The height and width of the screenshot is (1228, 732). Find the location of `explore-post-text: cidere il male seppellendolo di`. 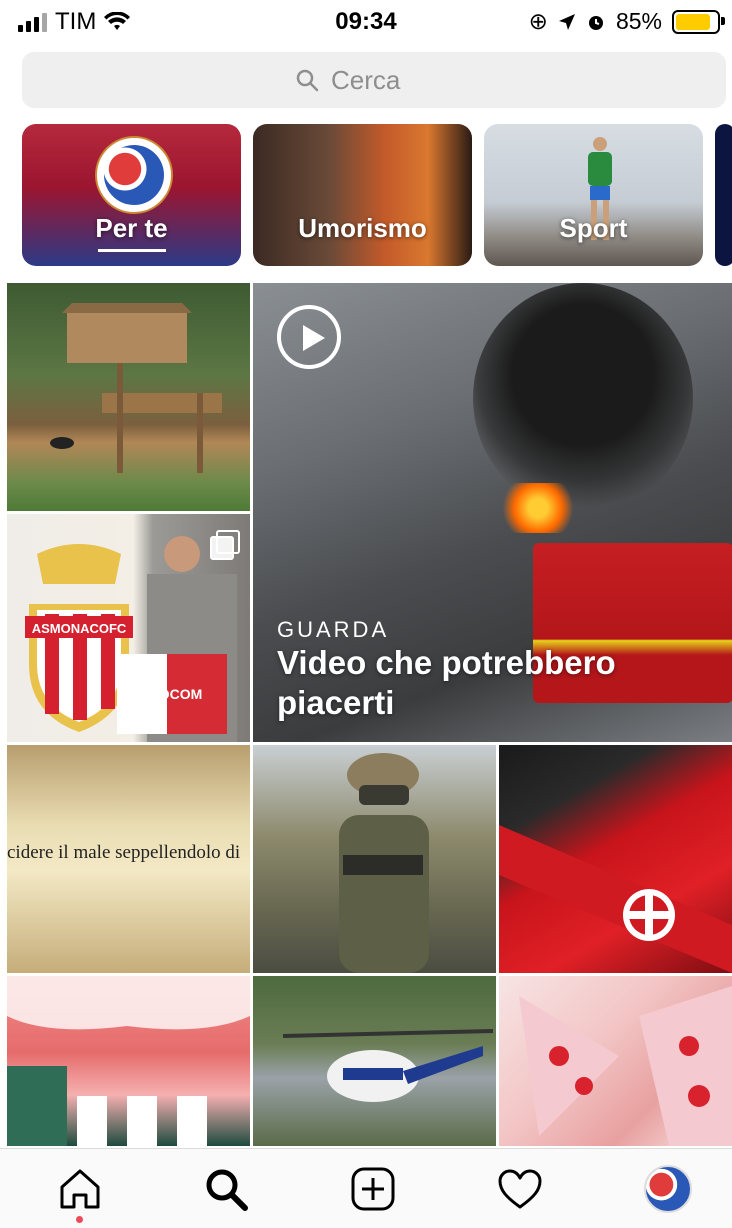

explore-post-text: cidere il male seppellendolo di is located at coordinates (128, 859).